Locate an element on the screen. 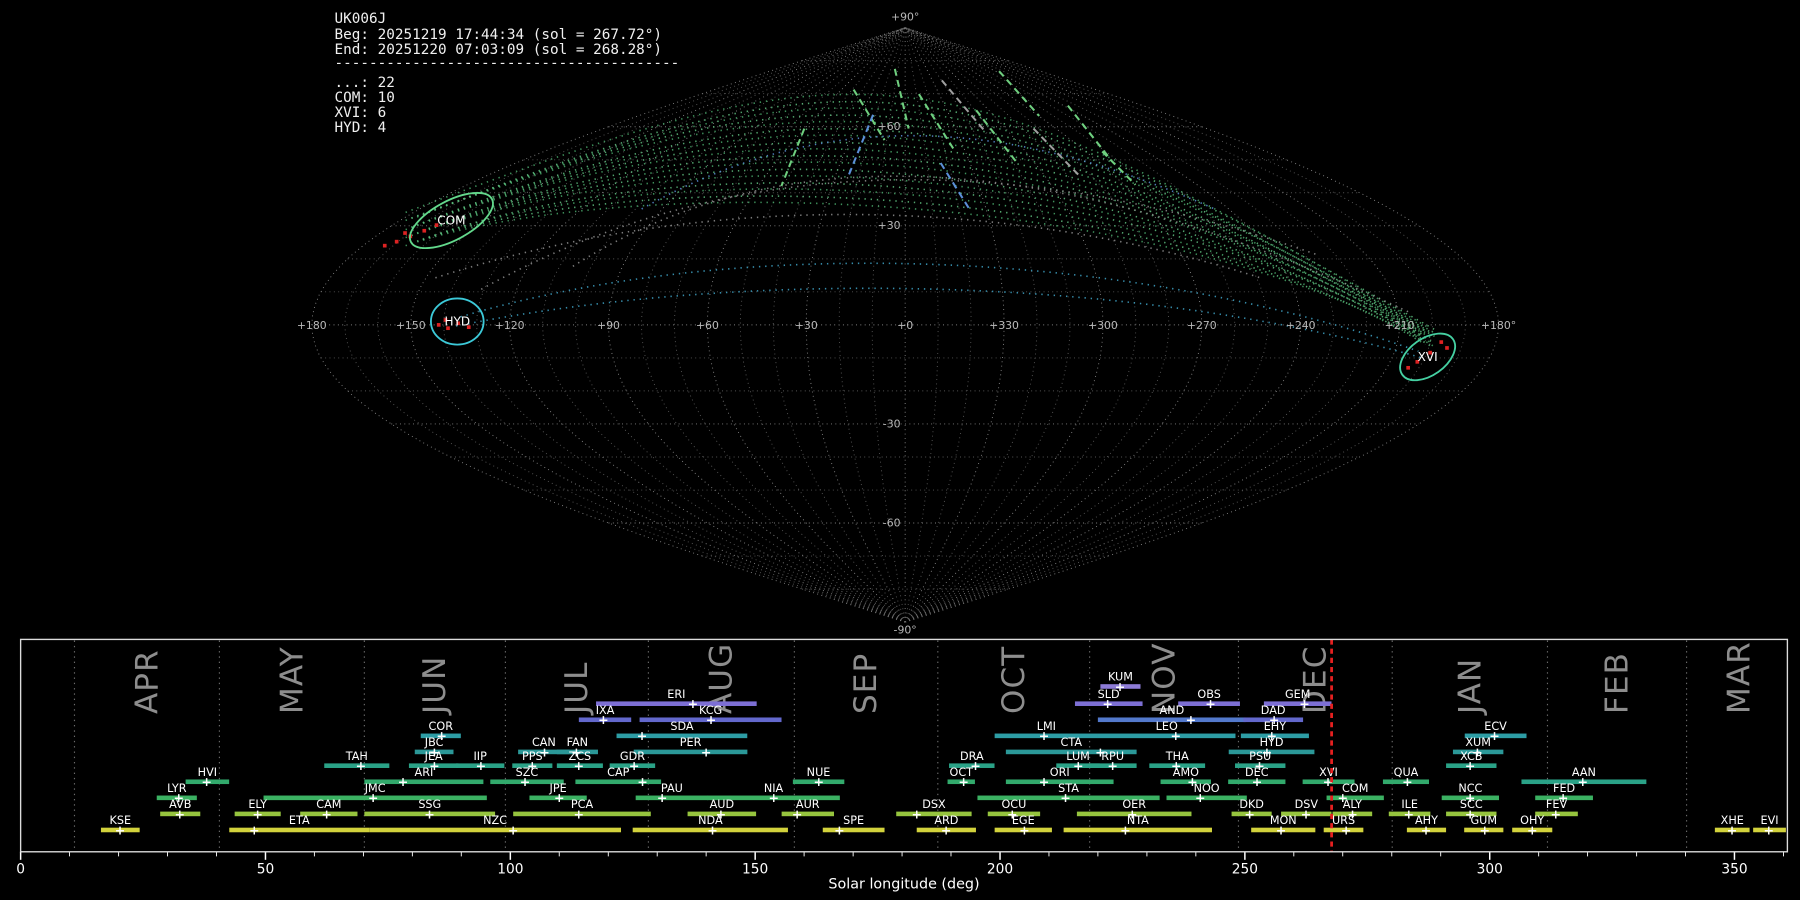 The width and height of the screenshot is (1800, 900). shower-bar-cap is located at coordinates (618, 782).